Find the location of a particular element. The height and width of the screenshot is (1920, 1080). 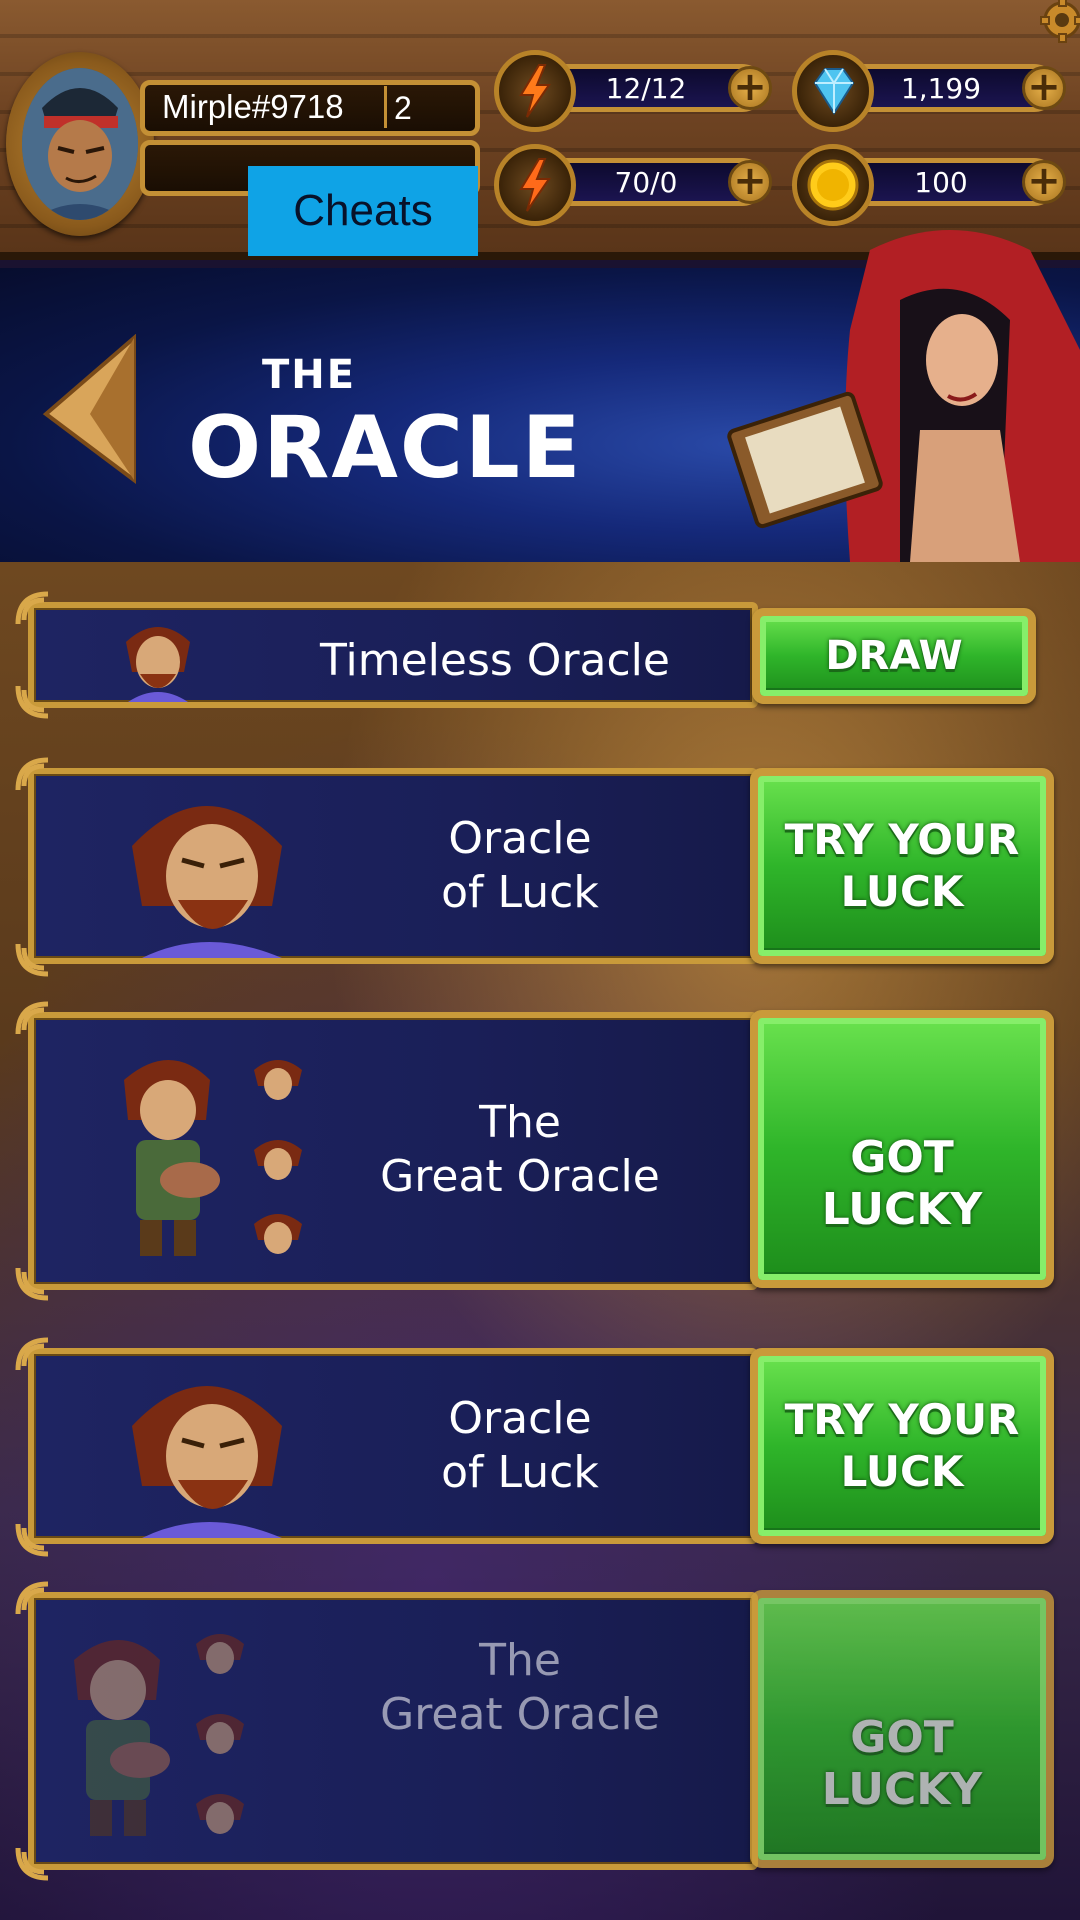

row-title: Timeless Oracle is located at coordinates (495, 660).